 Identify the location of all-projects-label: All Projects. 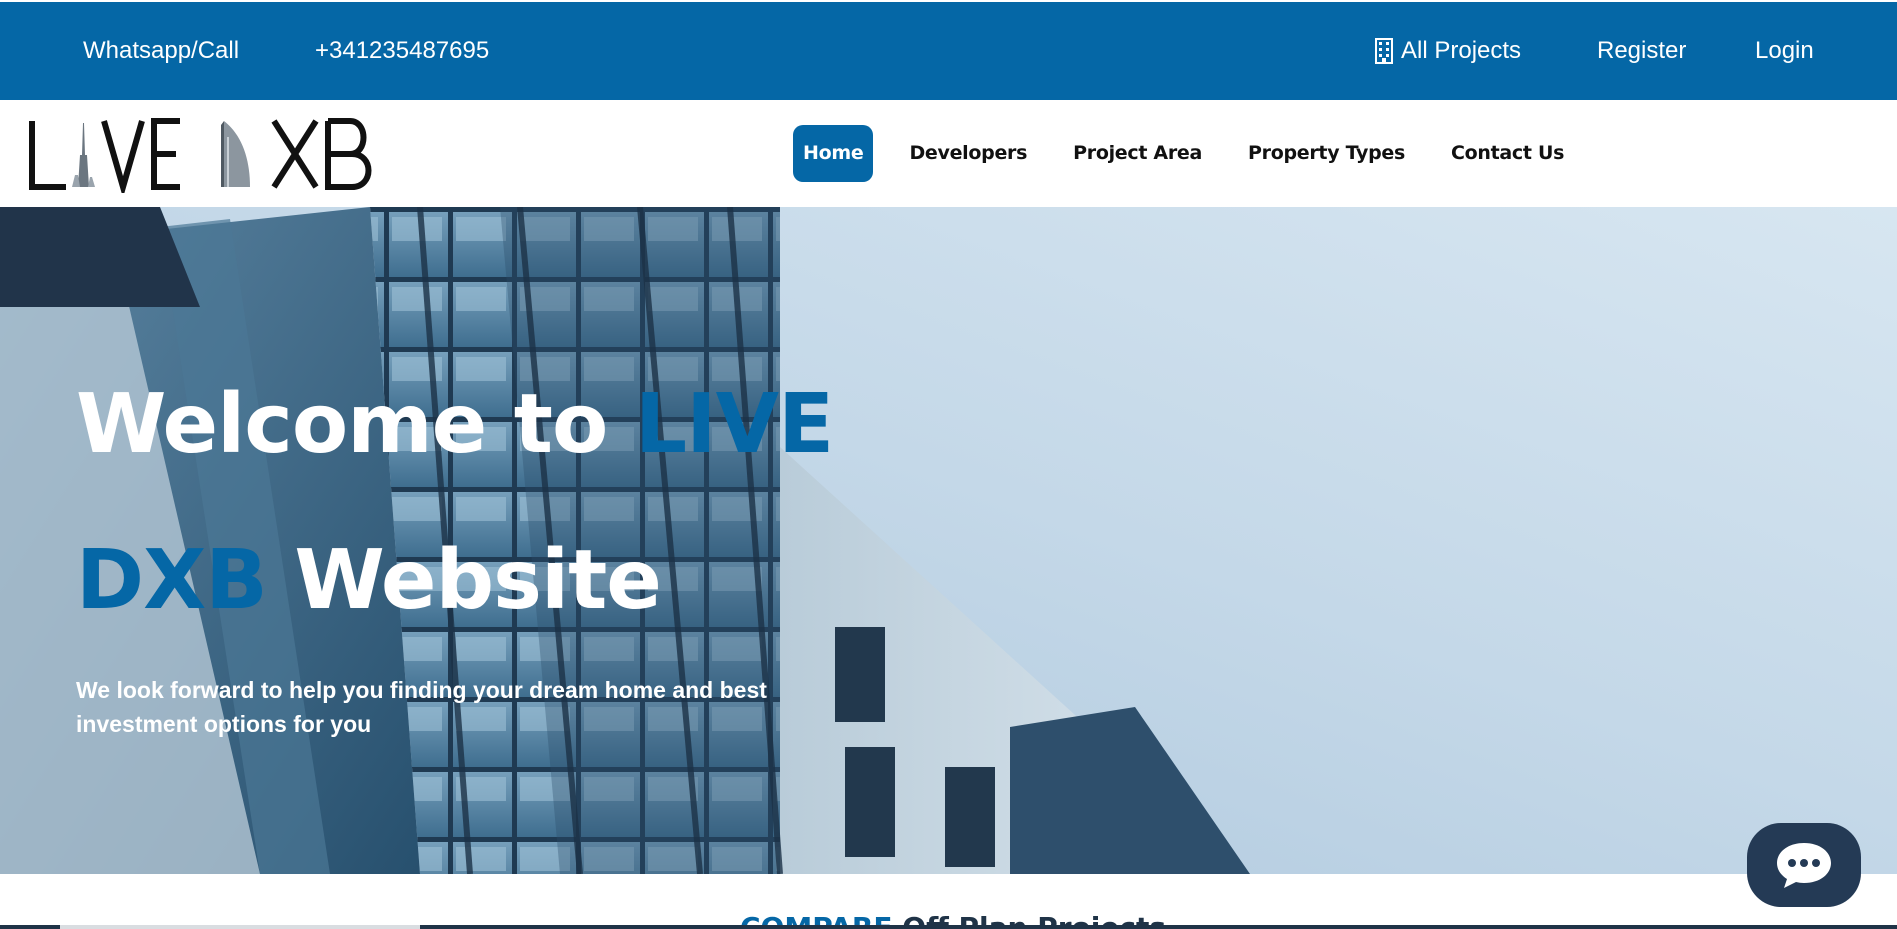
(1461, 50).